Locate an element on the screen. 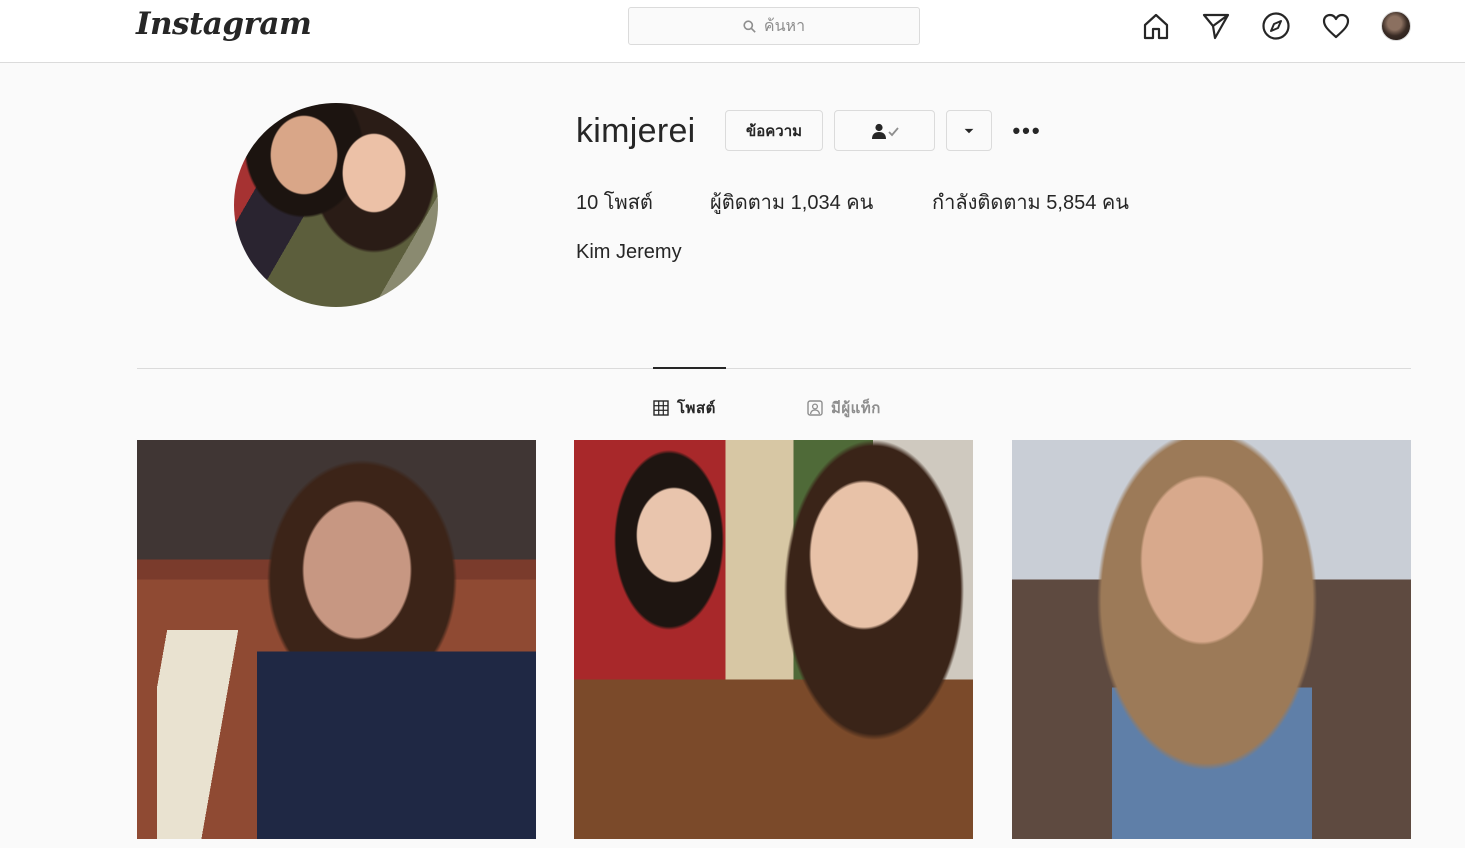 Image resolution: width=1465 pixels, height=848 pixels. profile-full-name: Kim Jeremy is located at coordinates (629, 252).